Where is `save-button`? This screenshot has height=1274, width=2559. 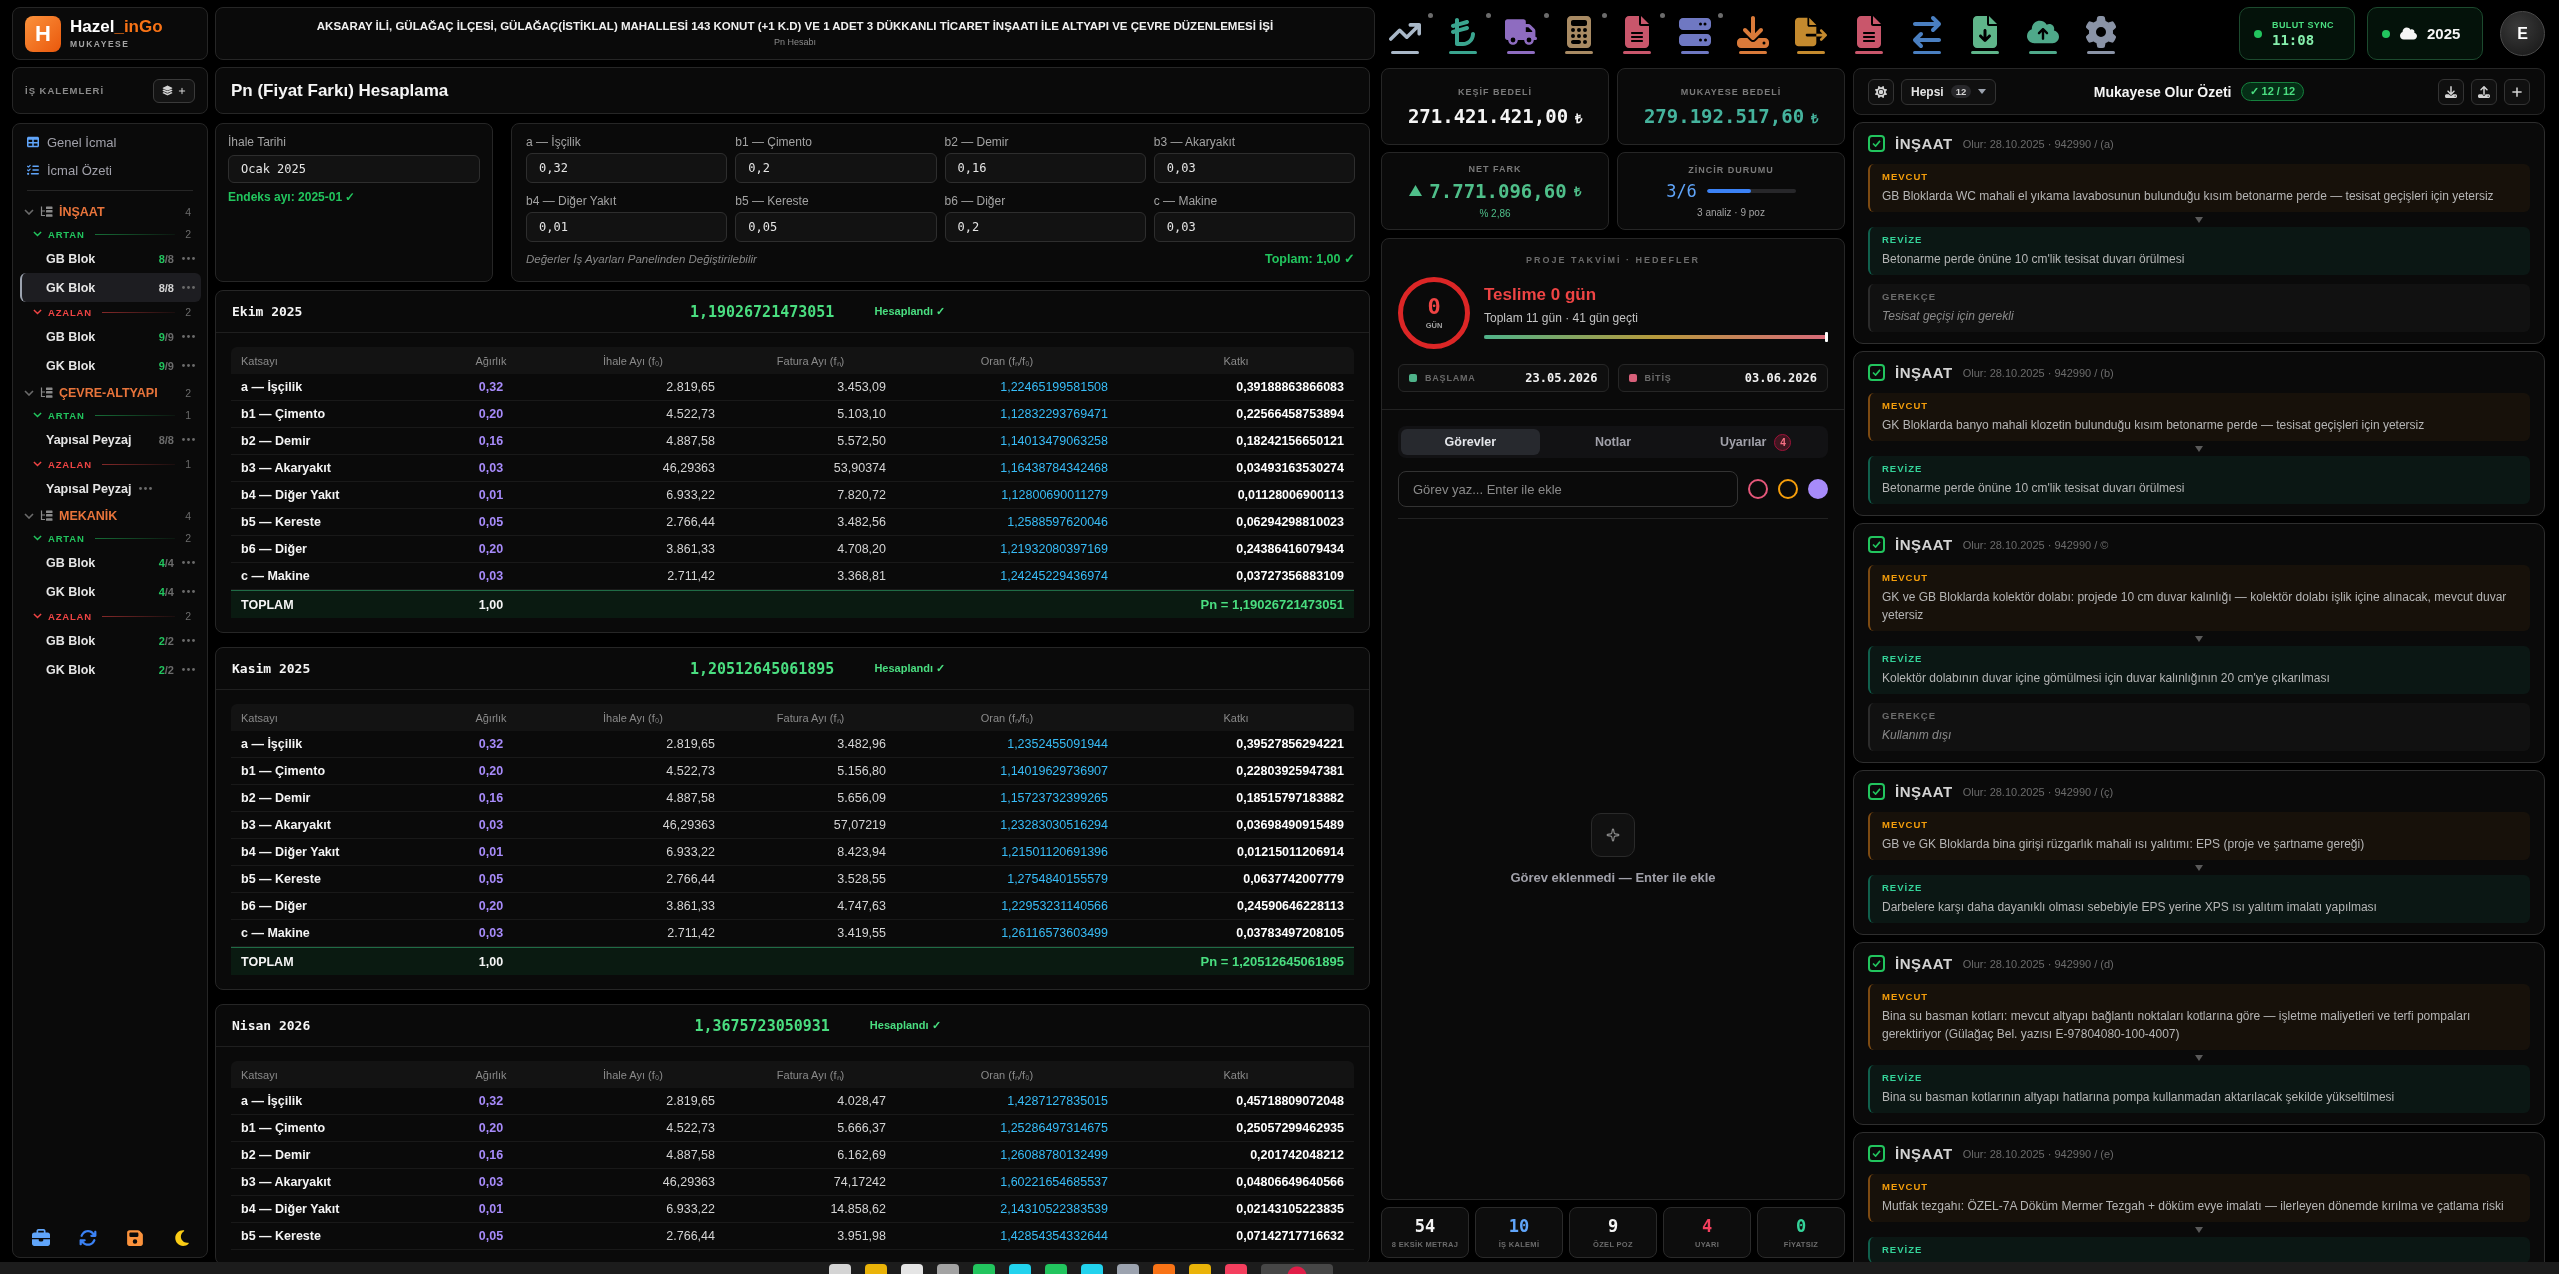
save-button is located at coordinates (135, 1238).